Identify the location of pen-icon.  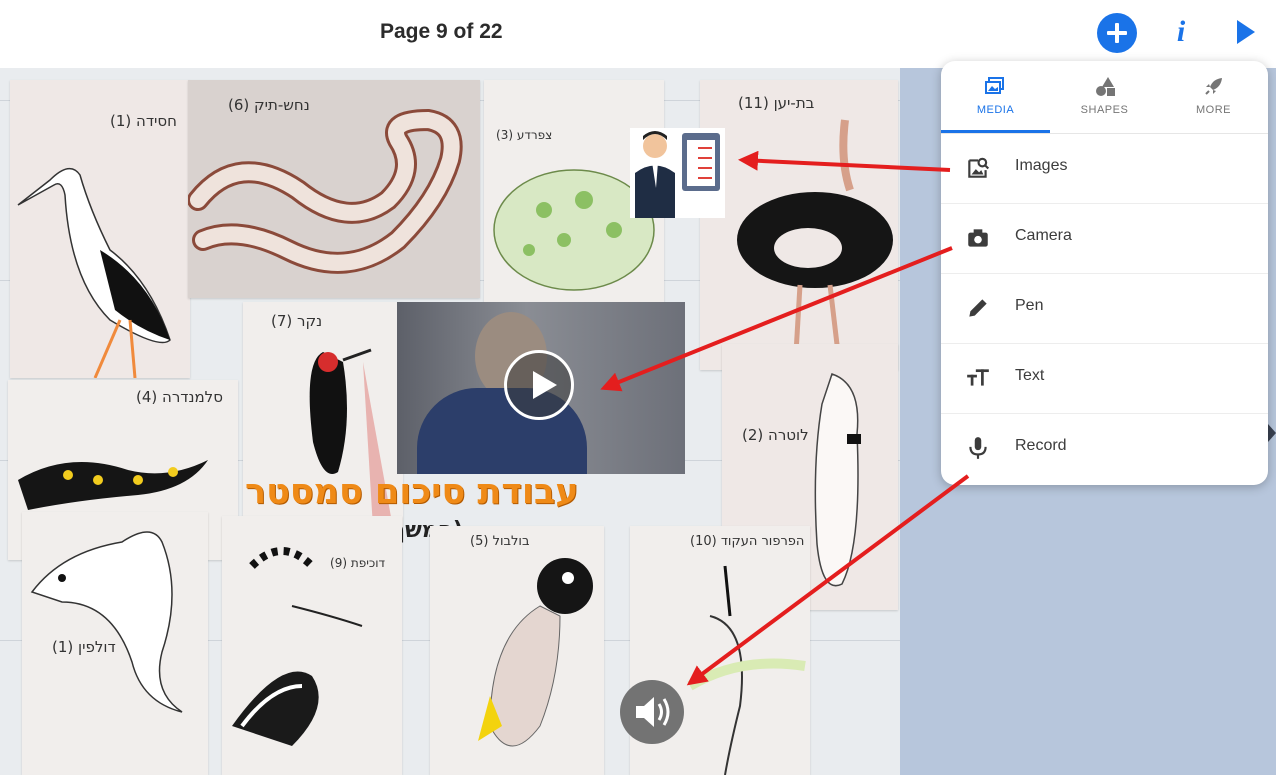
(978, 308).